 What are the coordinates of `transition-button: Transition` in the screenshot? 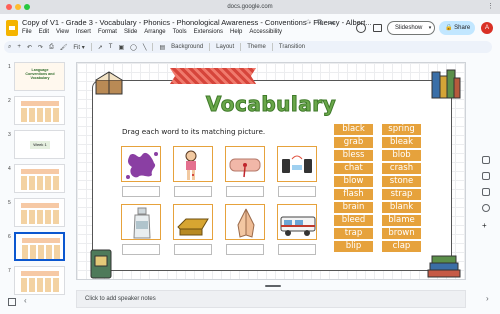 It's located at (292, 47).